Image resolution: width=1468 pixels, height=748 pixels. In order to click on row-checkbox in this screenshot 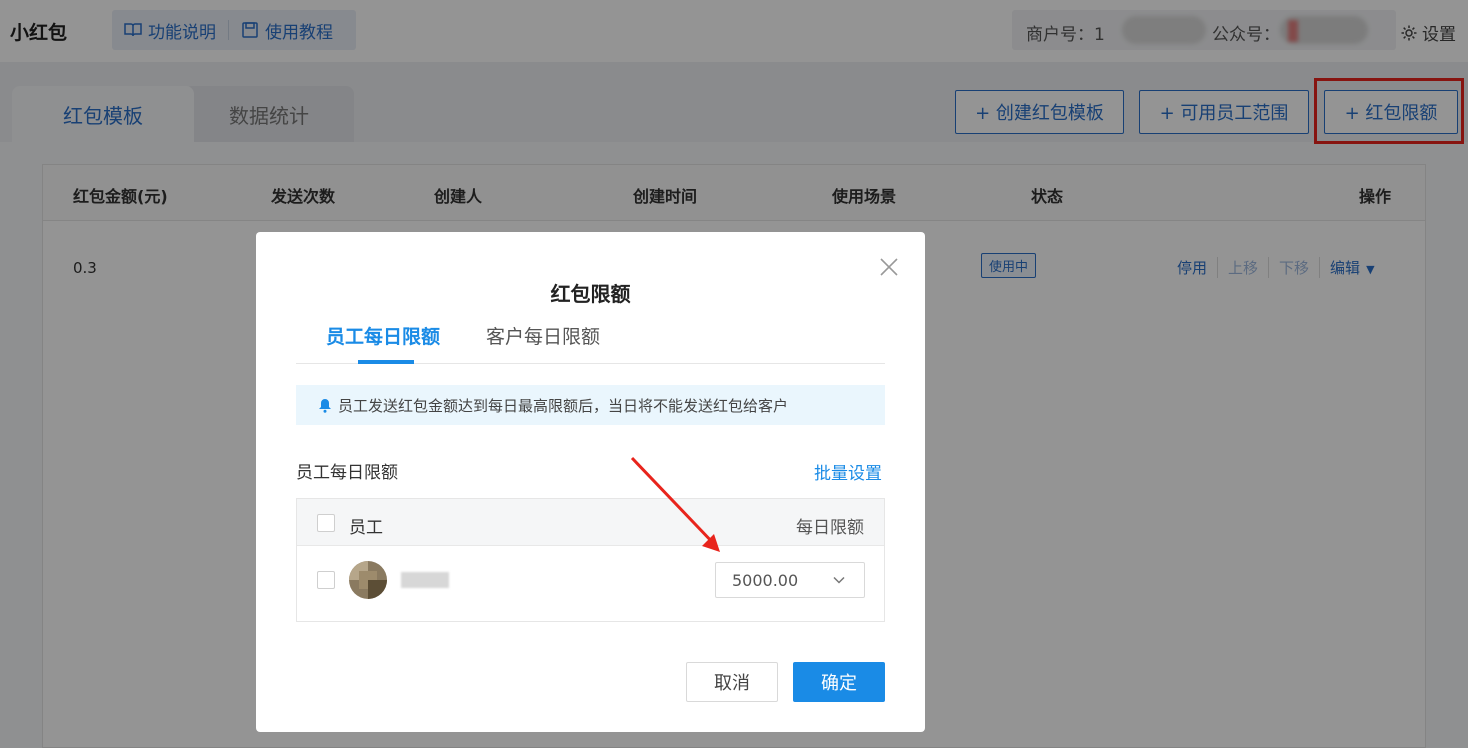, I will do `click(326, 580)`.